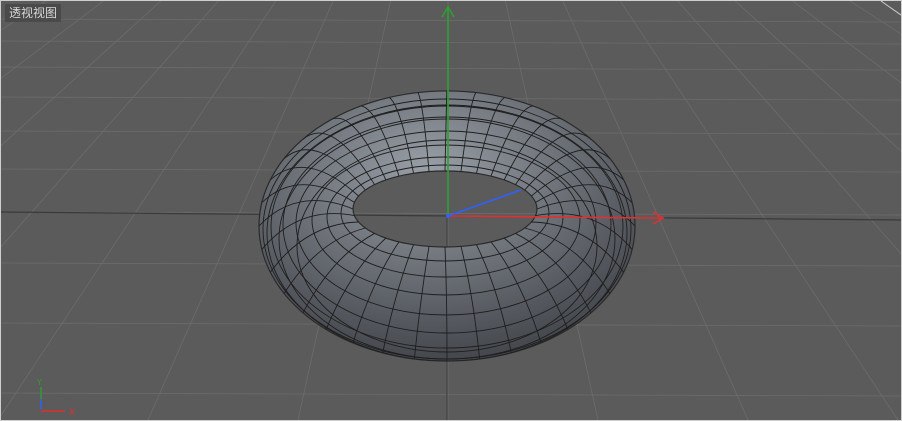  Describe the element at coordinates (39, 382) in the screenshot. I see `gizmo-y-label: Y` at that location.